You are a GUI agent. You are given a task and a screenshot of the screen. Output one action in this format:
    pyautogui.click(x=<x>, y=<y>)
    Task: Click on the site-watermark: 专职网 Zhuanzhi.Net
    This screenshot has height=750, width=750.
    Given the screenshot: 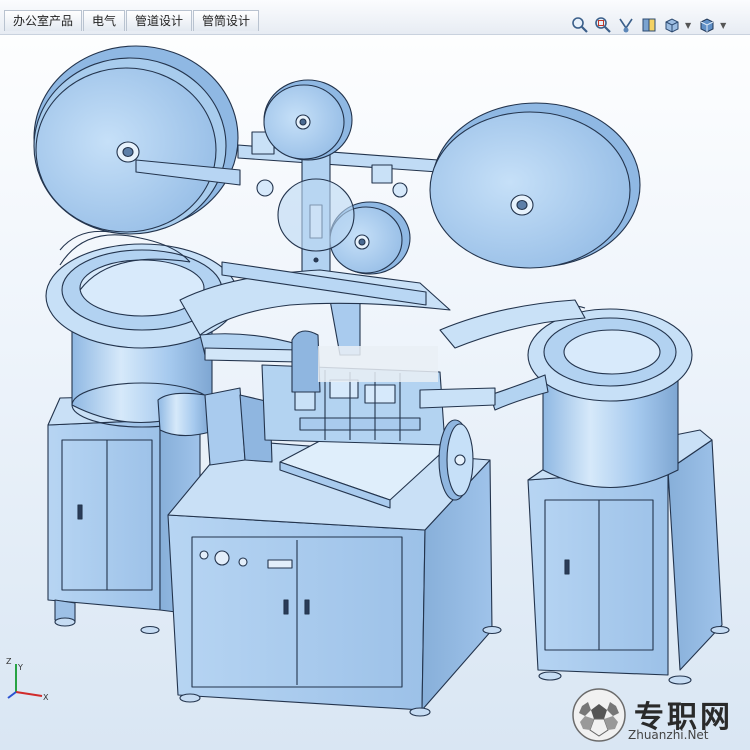 What is the action you would take?
    pyautogui.click(x=657, y=714)
    